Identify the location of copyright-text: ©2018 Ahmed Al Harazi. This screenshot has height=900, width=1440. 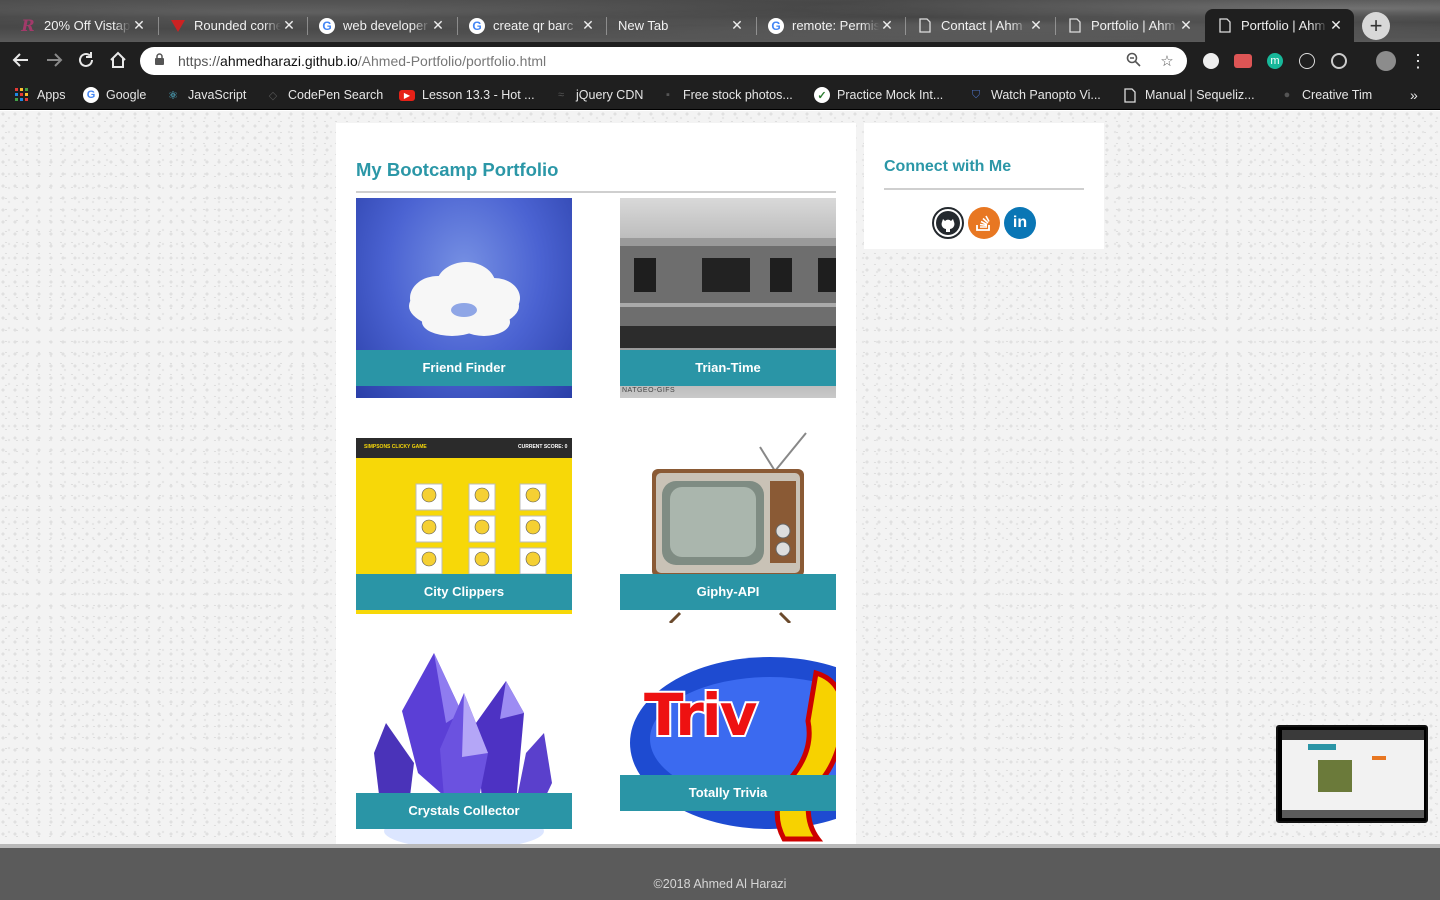
(720, 884).